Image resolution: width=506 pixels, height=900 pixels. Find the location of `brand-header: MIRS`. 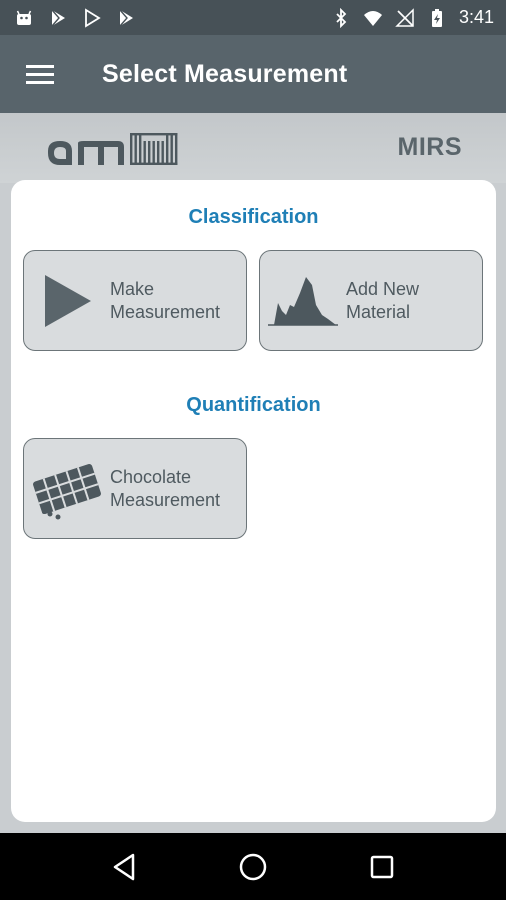

brand-header: MIRS is located at coordinates (253, 148).